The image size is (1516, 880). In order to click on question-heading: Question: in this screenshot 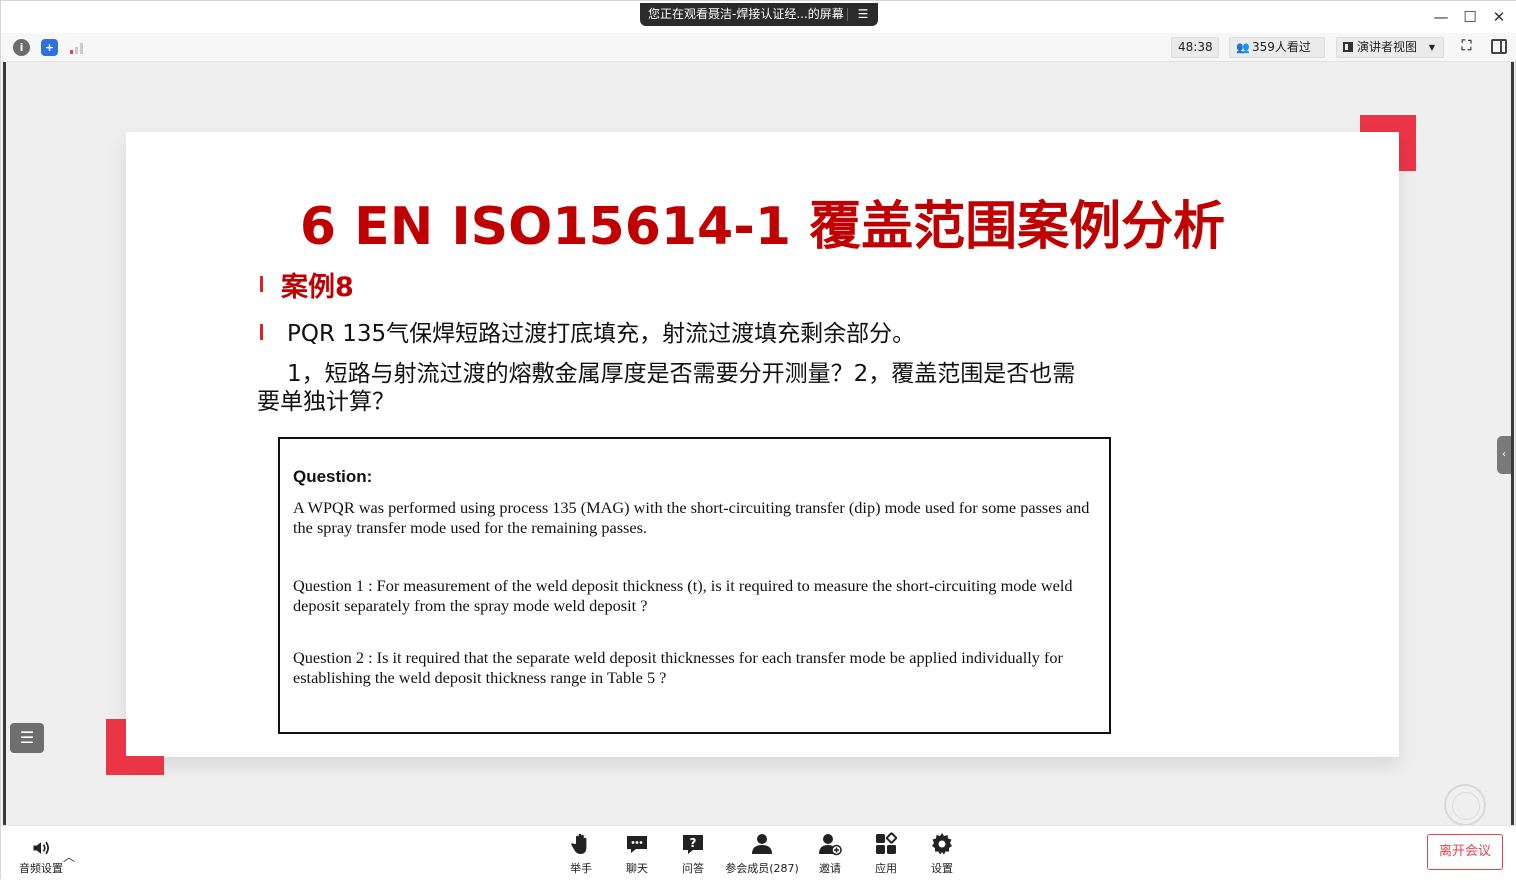, I will do `click(333, 476)`.